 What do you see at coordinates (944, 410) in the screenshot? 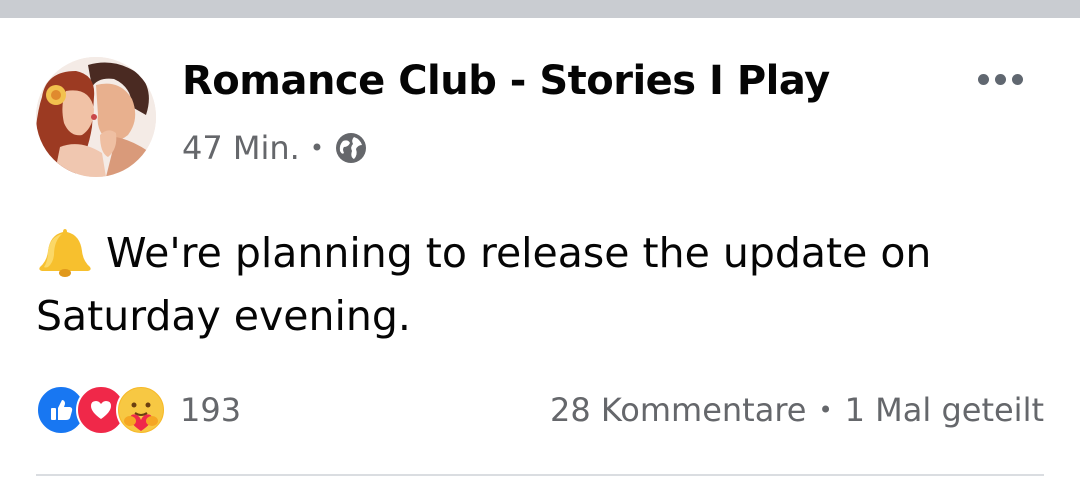
I see `shares-count-link: 1 Mal geteilt` at bounding box center [944, 410].